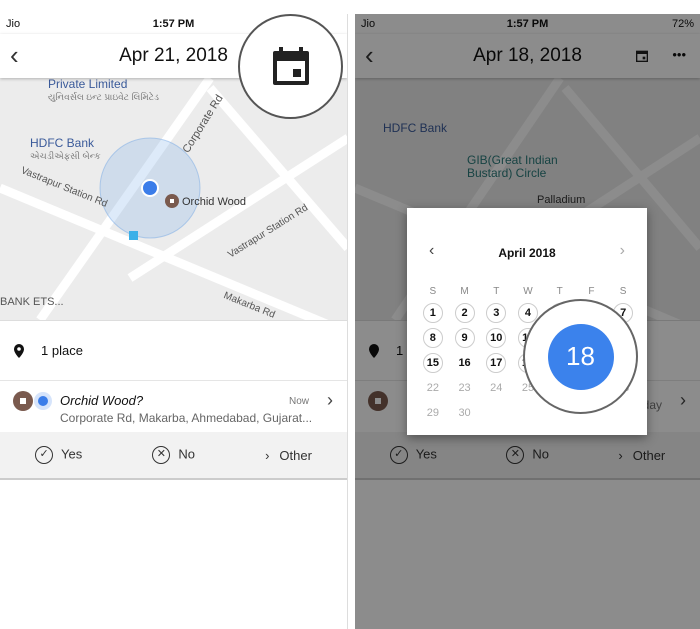  Describe the element at coordinates (527, 253) in the screenshot. I see `month-title: April 2018` at that location.